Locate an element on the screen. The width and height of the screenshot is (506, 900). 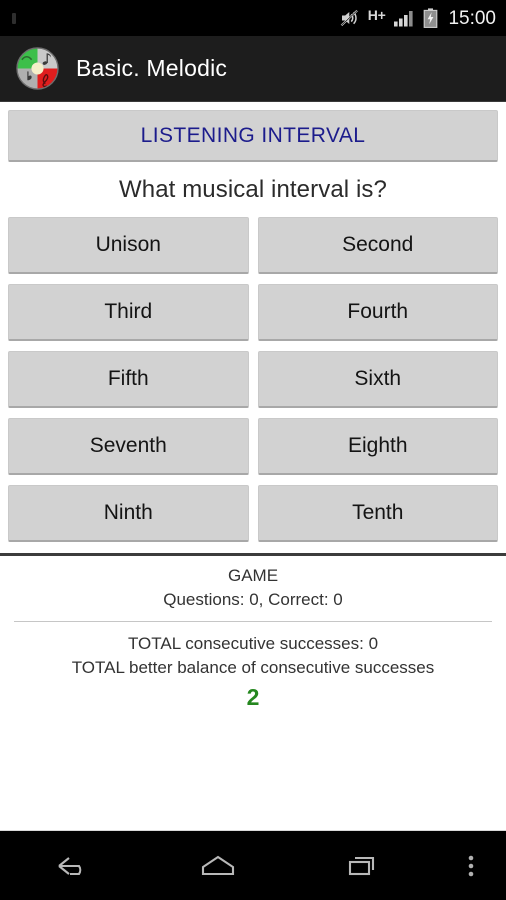
option-button-unison: Unison is located at coordinates (128, 245).